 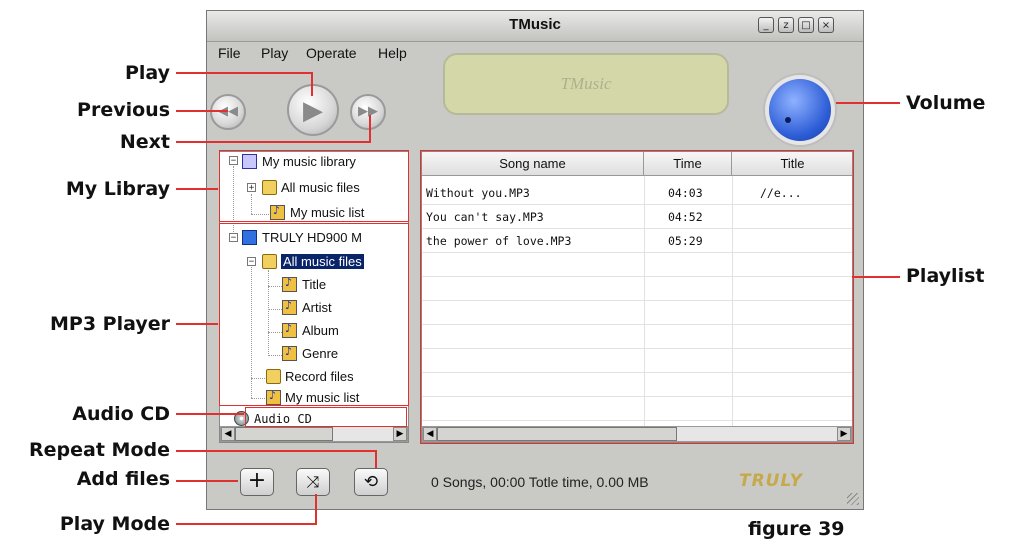 What do you see at coordinates (540, 482) in the screenshot?
I see `status-bar-text: 0 Songs, 00:00 Totle time, 0.00 MB` at bounding box center [540, 482].